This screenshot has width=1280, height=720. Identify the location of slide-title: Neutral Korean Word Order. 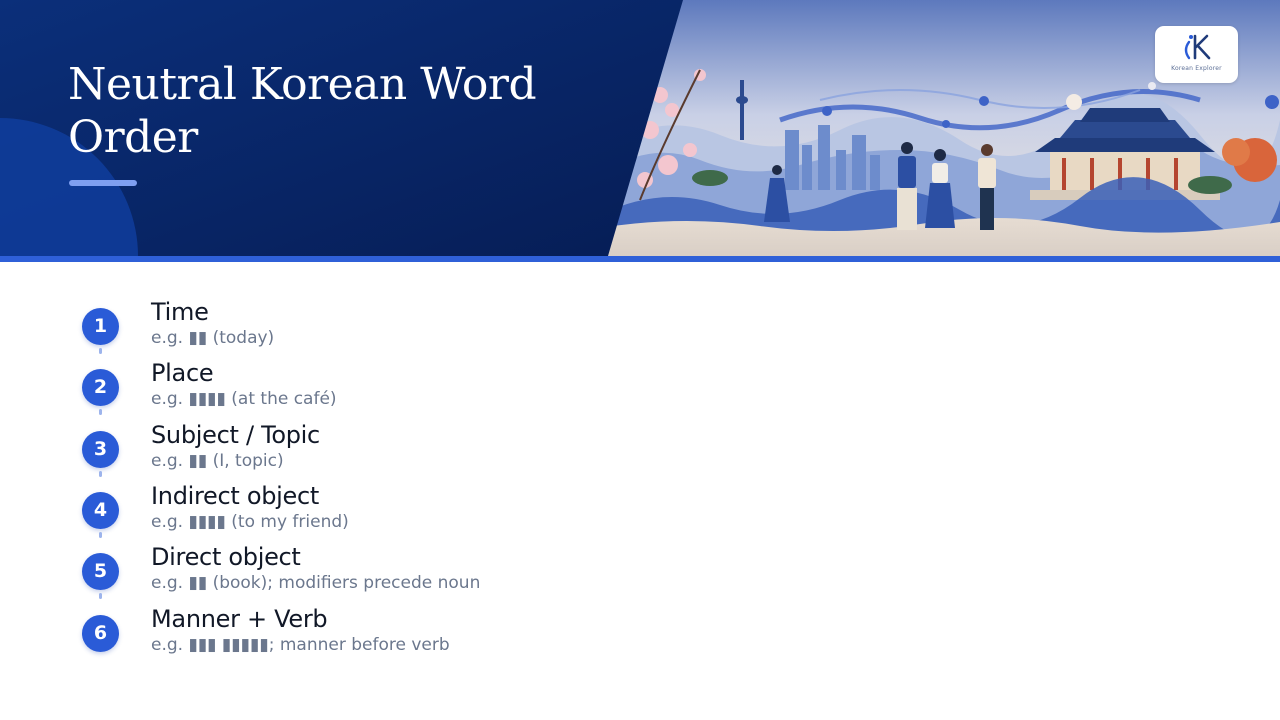
(302, 111).